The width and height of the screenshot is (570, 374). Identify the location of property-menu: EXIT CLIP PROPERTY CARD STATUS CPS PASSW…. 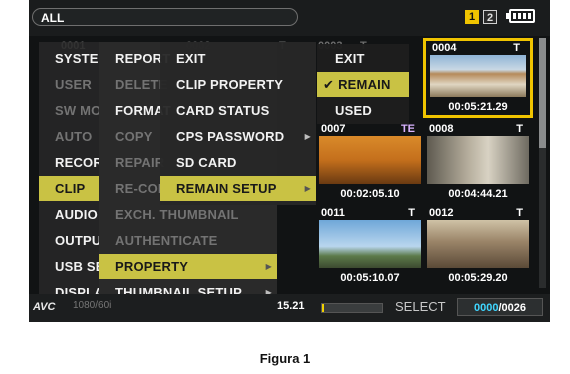
(238, 123).